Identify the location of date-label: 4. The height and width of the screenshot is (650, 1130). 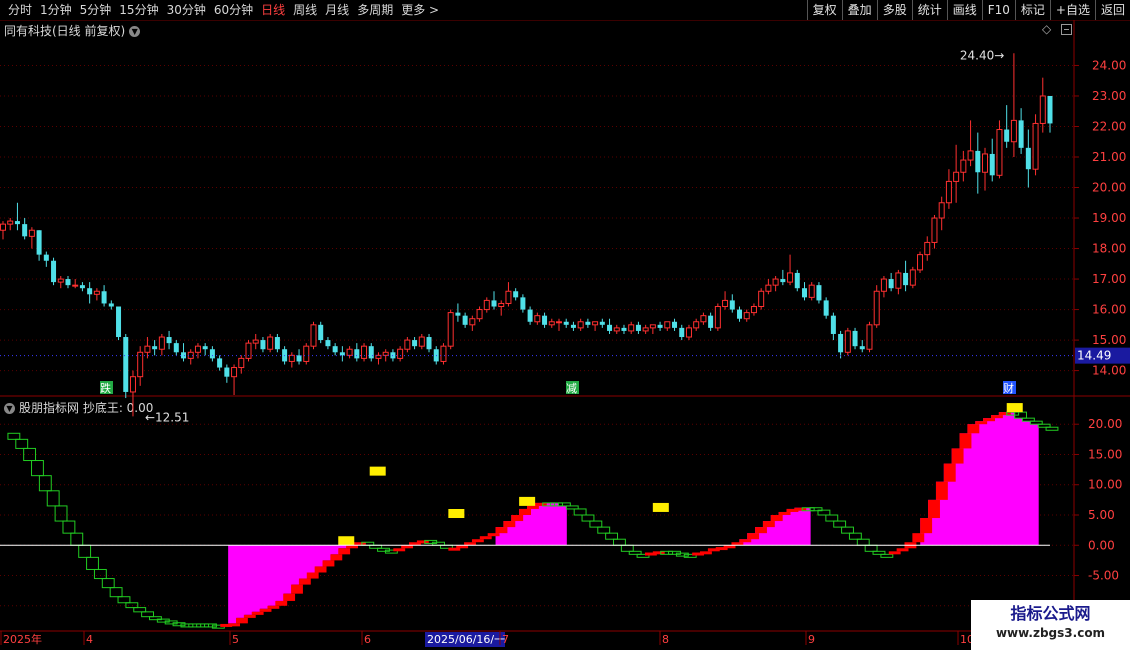
(89, 639).